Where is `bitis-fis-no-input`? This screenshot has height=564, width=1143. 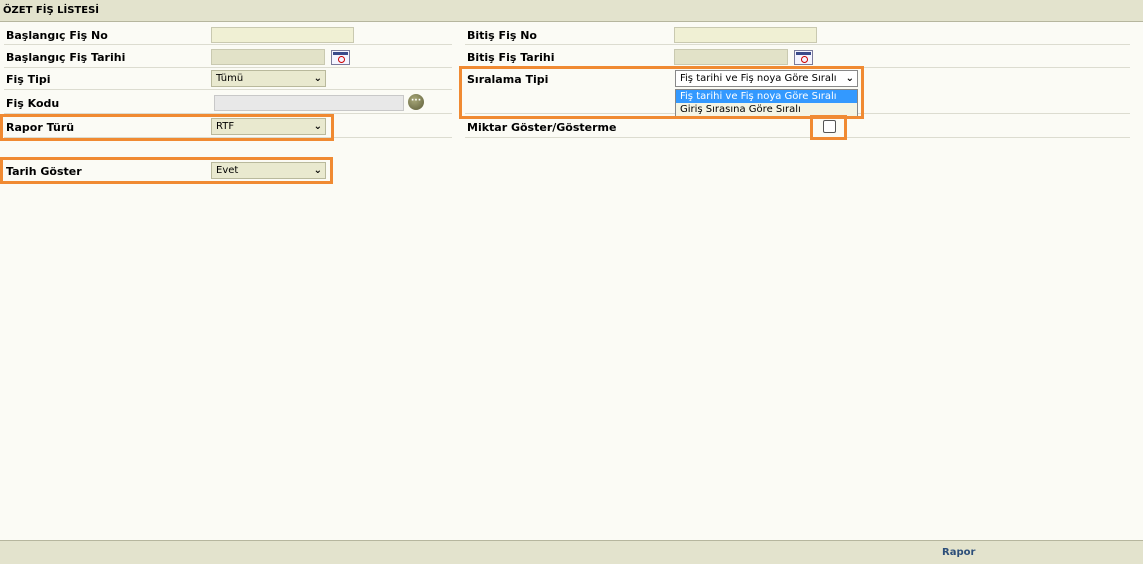 bitis-fis-no-input is located at coordinates (745, 35).